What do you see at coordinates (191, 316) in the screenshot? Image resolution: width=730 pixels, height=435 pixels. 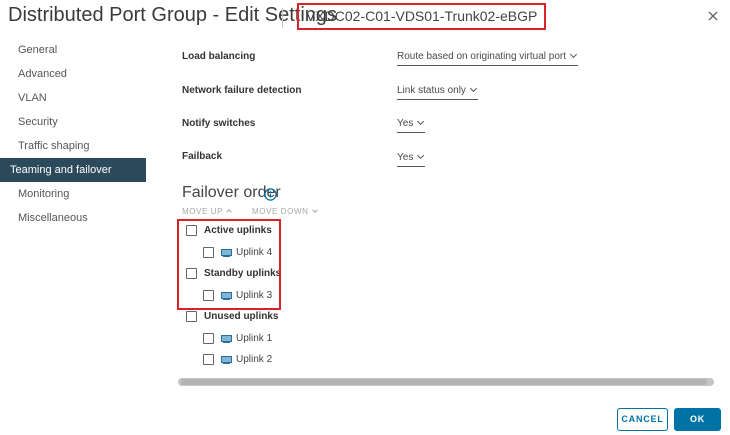 I see `unused-uplinks-checkbox` at bounding box center [191, 316].